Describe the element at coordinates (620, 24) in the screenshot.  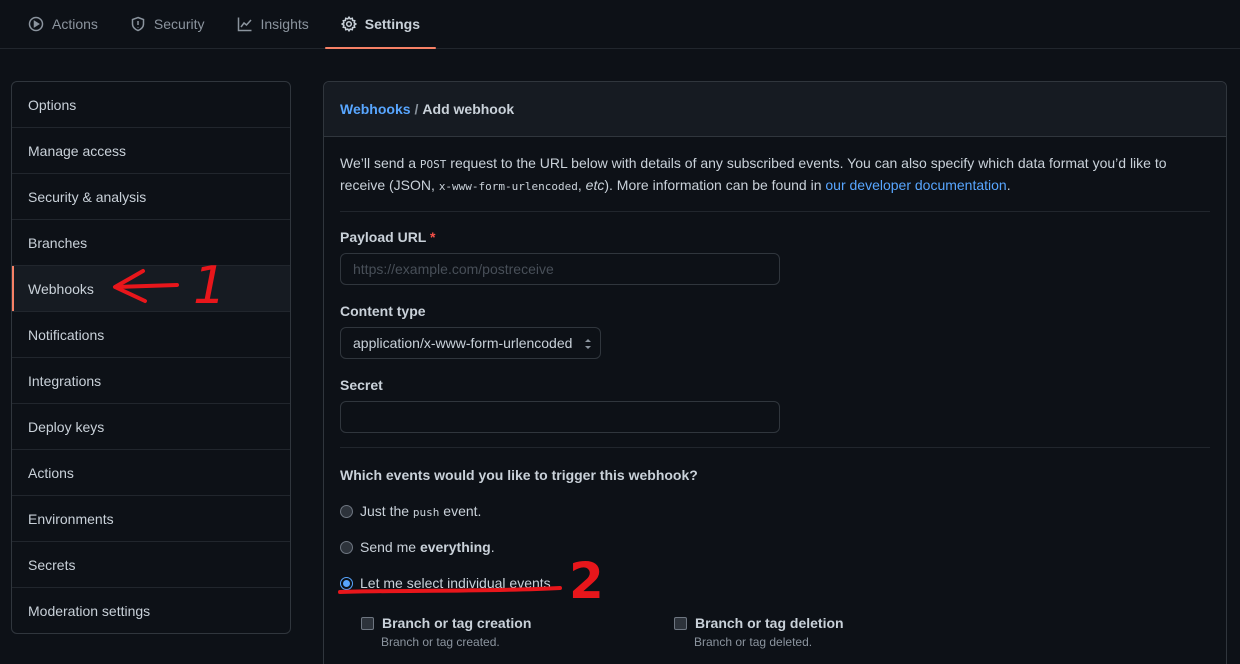
I see `repo-nav: Actions Security Insights Settings` at that location.